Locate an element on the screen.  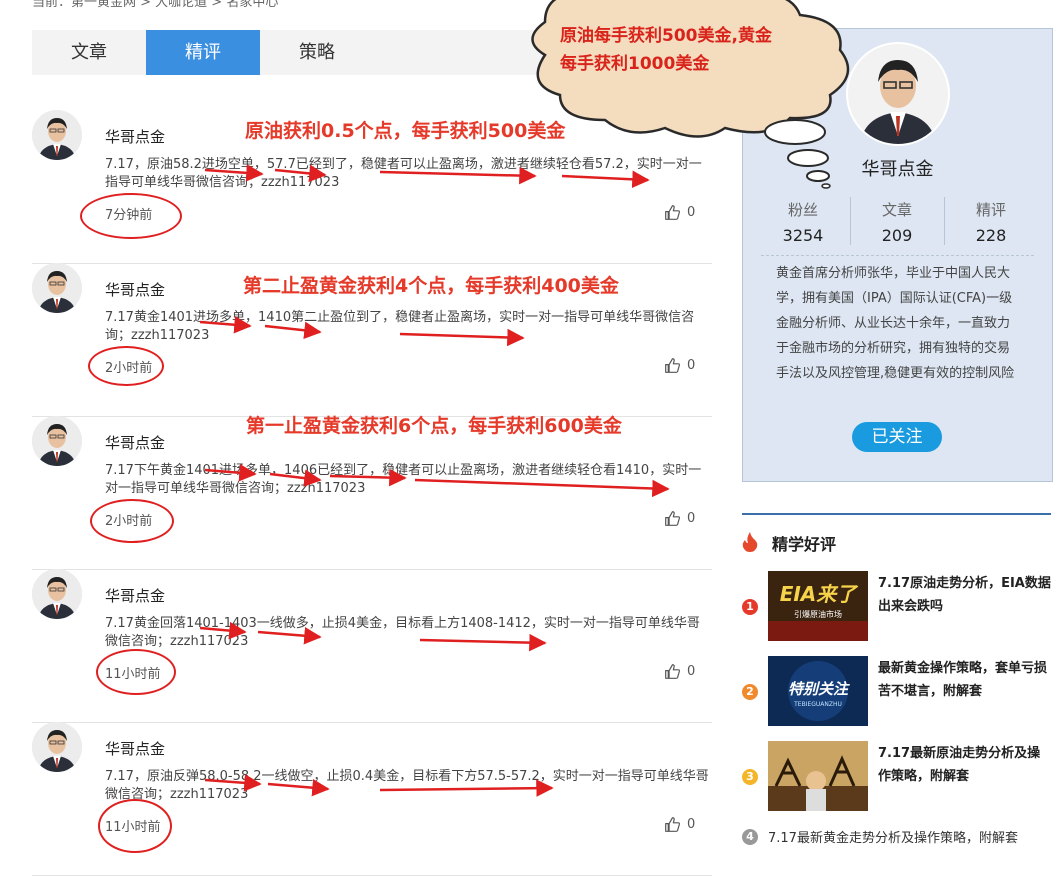
stat-label: 粉丝 is located at coordinates (802, 210).